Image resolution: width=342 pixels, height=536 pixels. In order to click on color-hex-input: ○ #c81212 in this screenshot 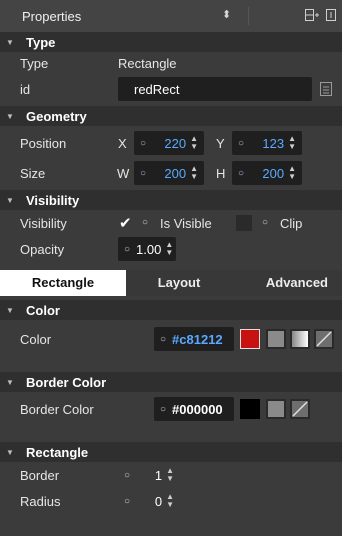, I will do `click(194, 339)`.